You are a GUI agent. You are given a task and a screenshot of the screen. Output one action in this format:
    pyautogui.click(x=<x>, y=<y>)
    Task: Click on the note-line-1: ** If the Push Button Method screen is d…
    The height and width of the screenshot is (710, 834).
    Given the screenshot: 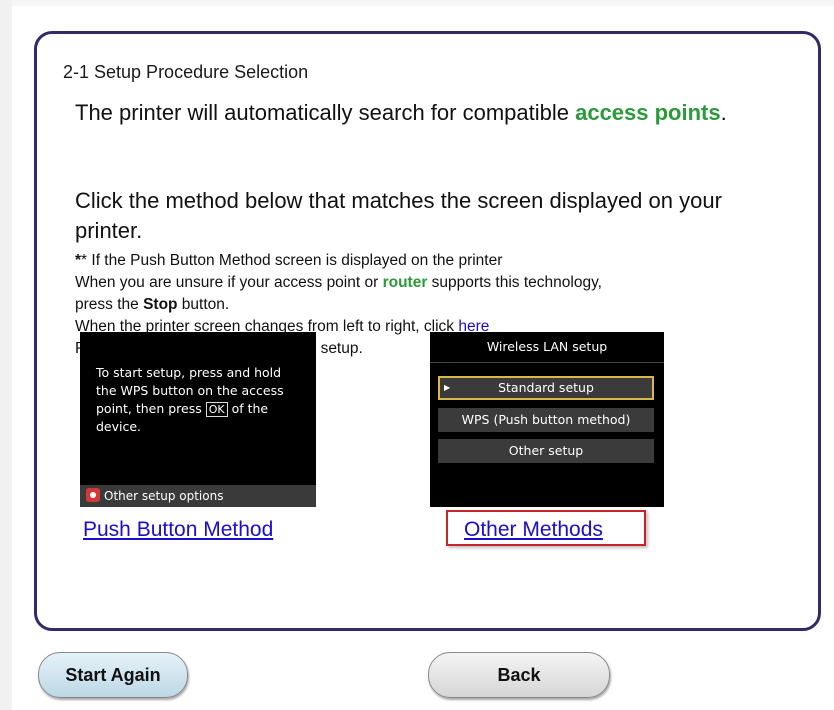 What is the action you would take?
    pyautogui.click(x=289, y=260)
    